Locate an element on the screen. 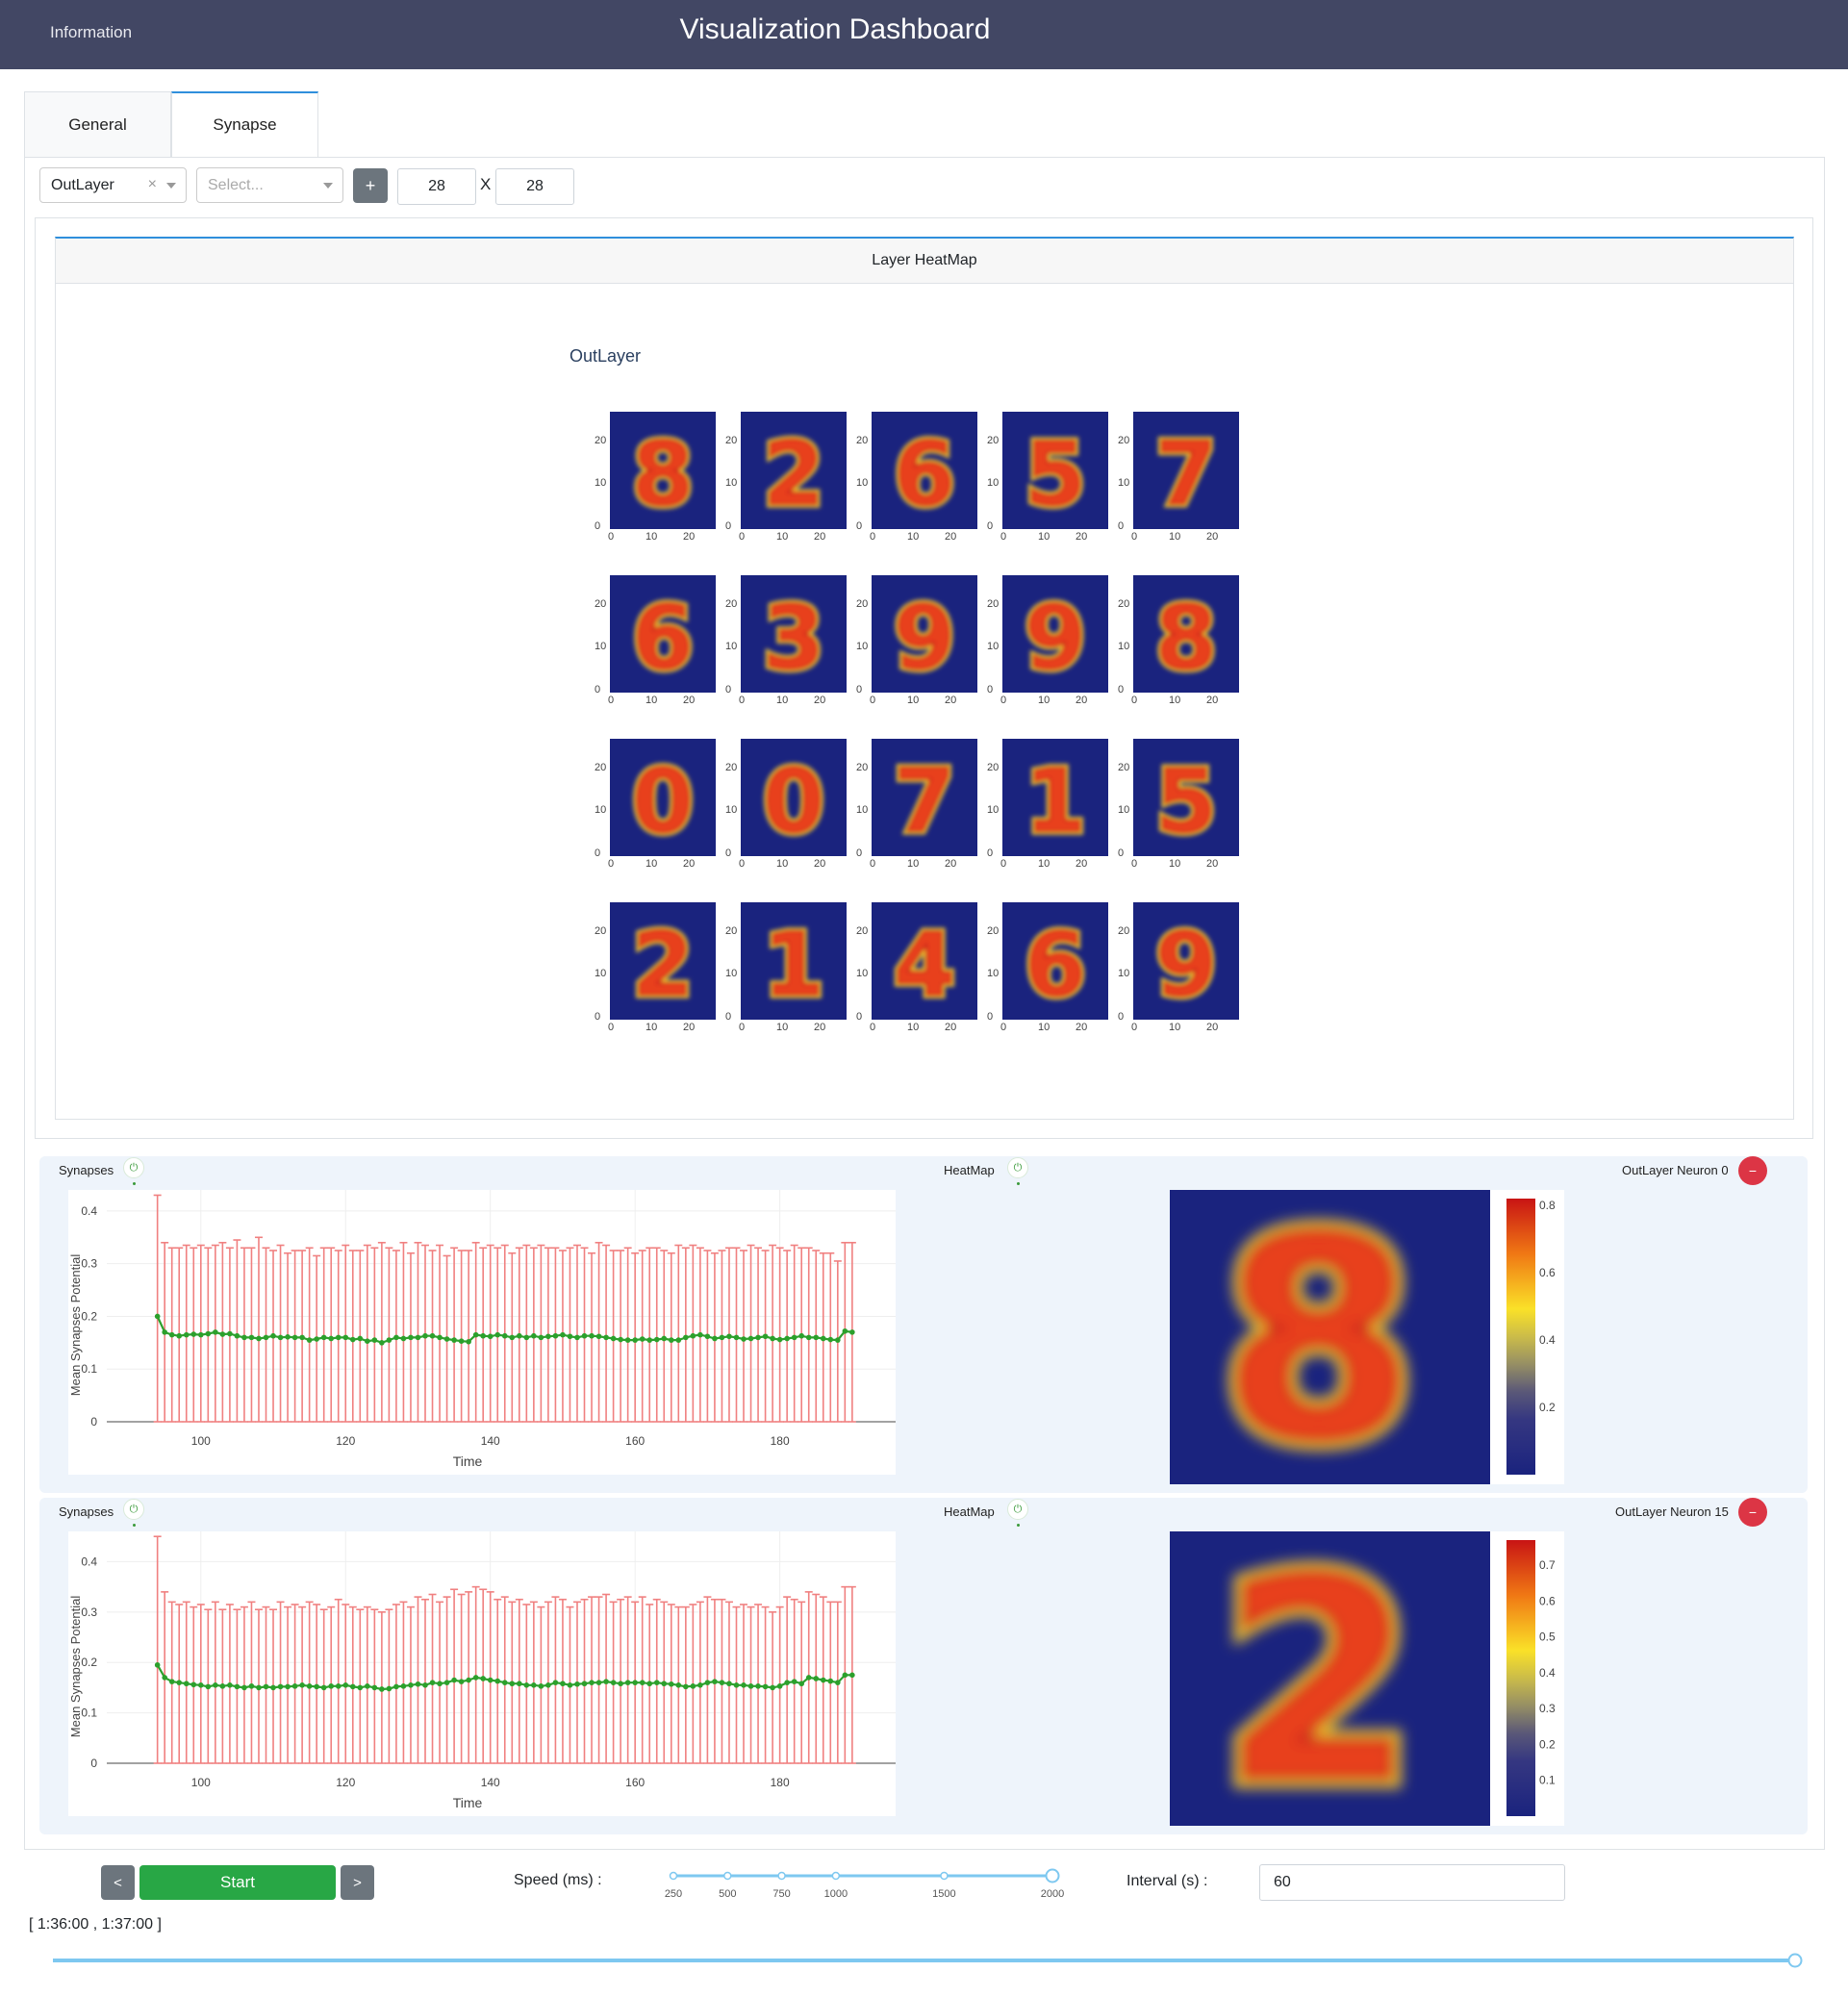 This screenshot has height=1997, width=1848. card-header: Layer HeatMap is located at coordinates (924, 261).